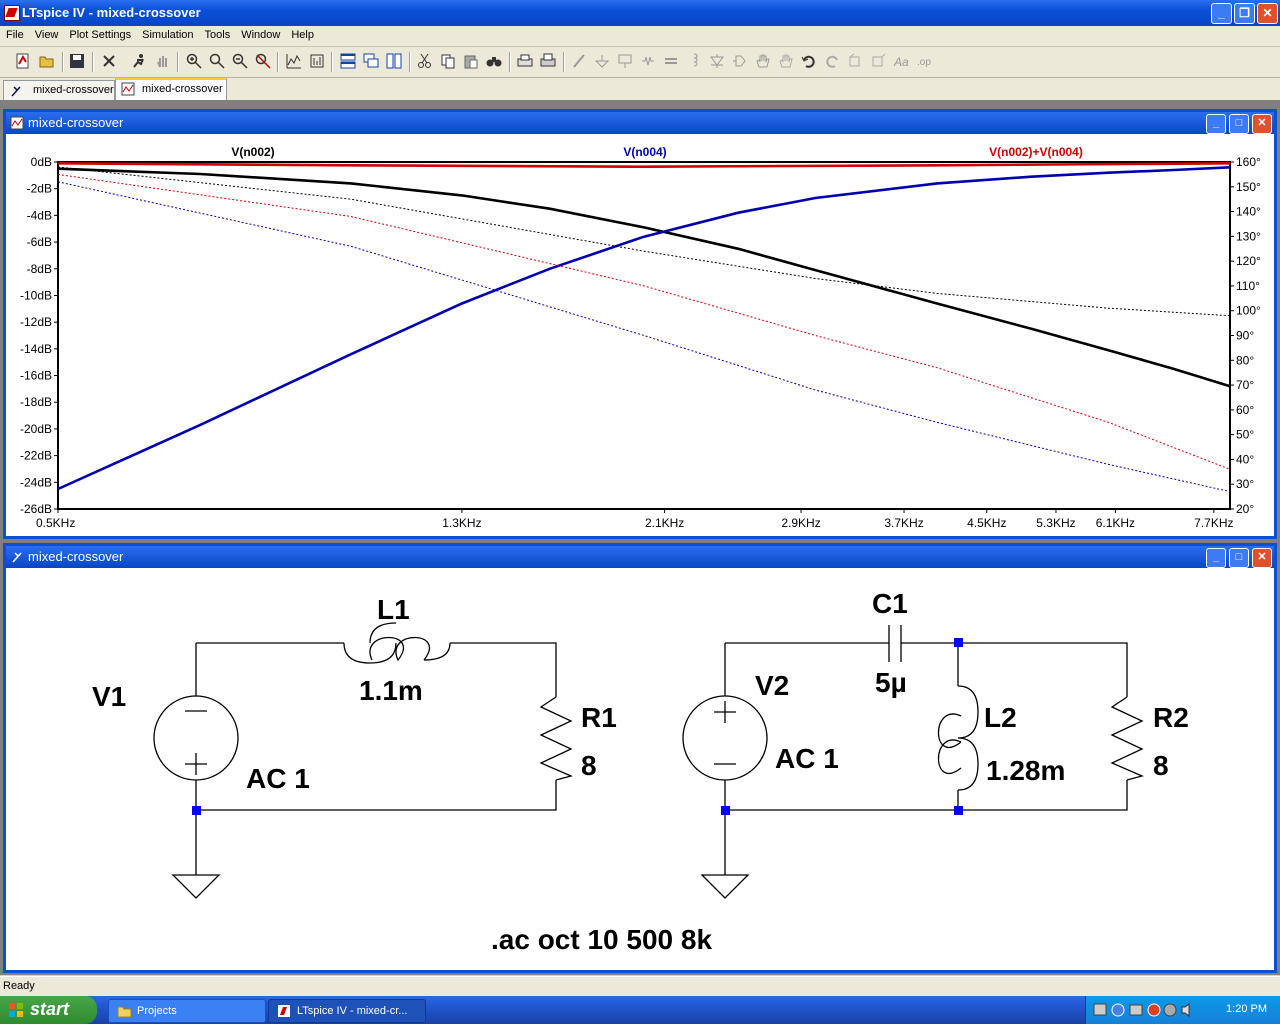 The width and height of the screenshot is (1280, 1024). I want to click on paste-icon, so click(471, 61).